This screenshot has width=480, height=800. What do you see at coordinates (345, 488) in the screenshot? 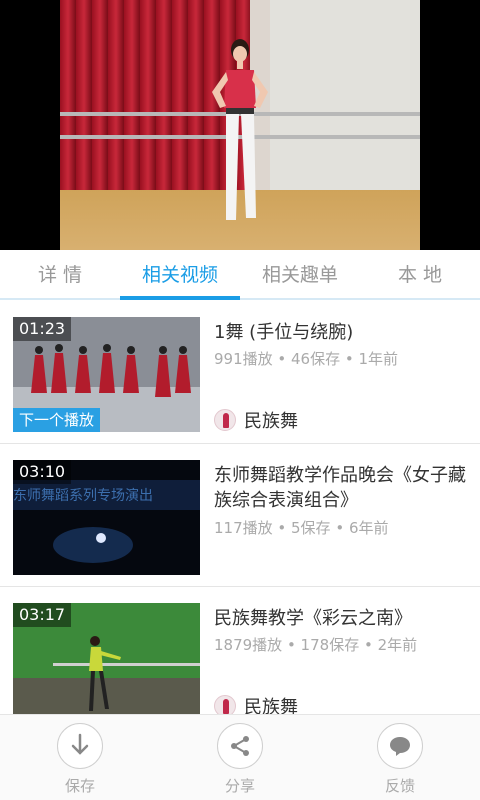
I see `video-title: 东师舞蹈教学作品晚会《女子藏族综合表演组合》` at bounding box center [345, 488].